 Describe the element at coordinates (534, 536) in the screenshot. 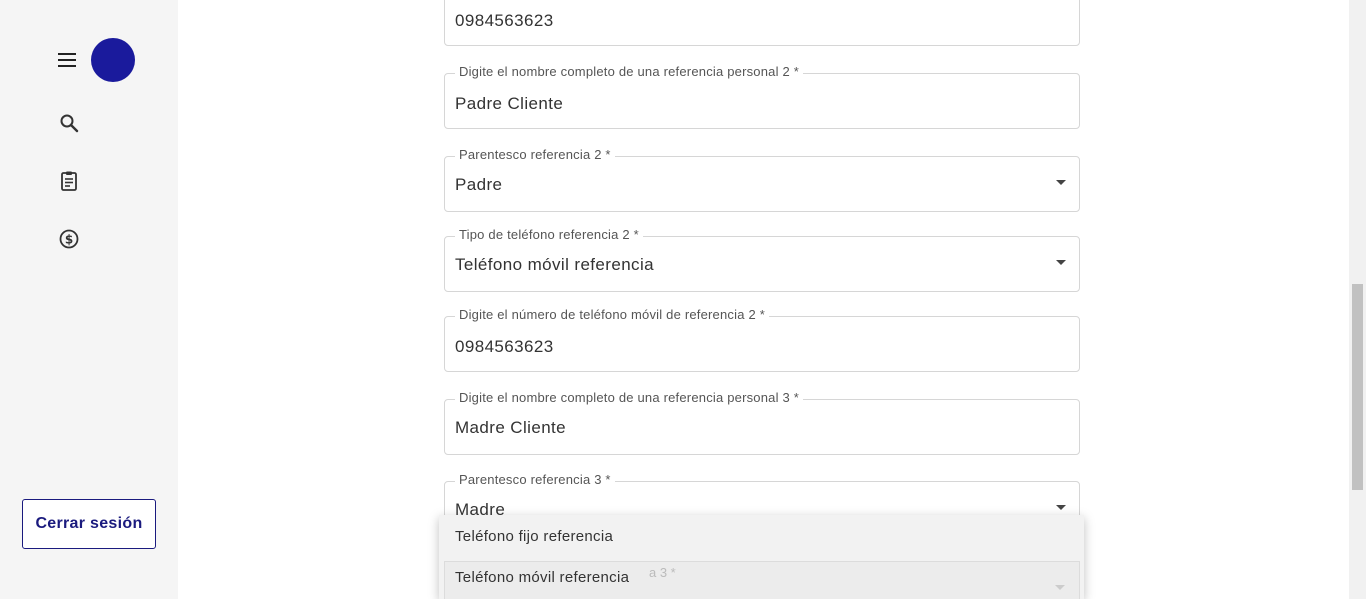

I see `dropdown-option-fijo: Teléfono fijo referencia` at that location.